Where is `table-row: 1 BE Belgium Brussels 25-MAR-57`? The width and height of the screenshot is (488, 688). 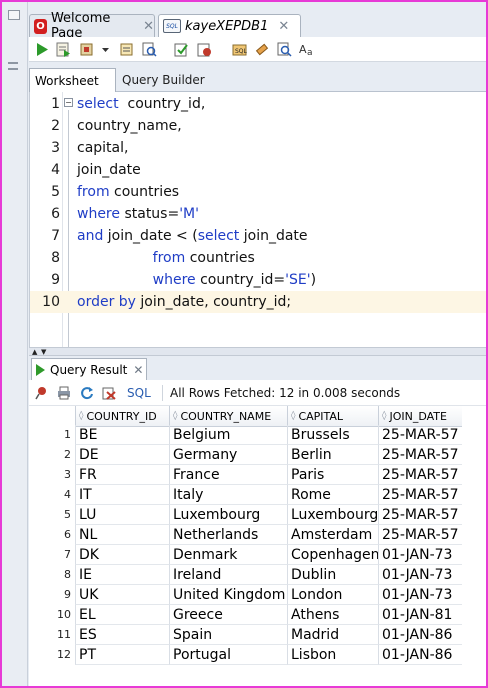 table-row: 1 BE Belgium Brussels 25-MAR-57 is located at coordinates (257, 435).